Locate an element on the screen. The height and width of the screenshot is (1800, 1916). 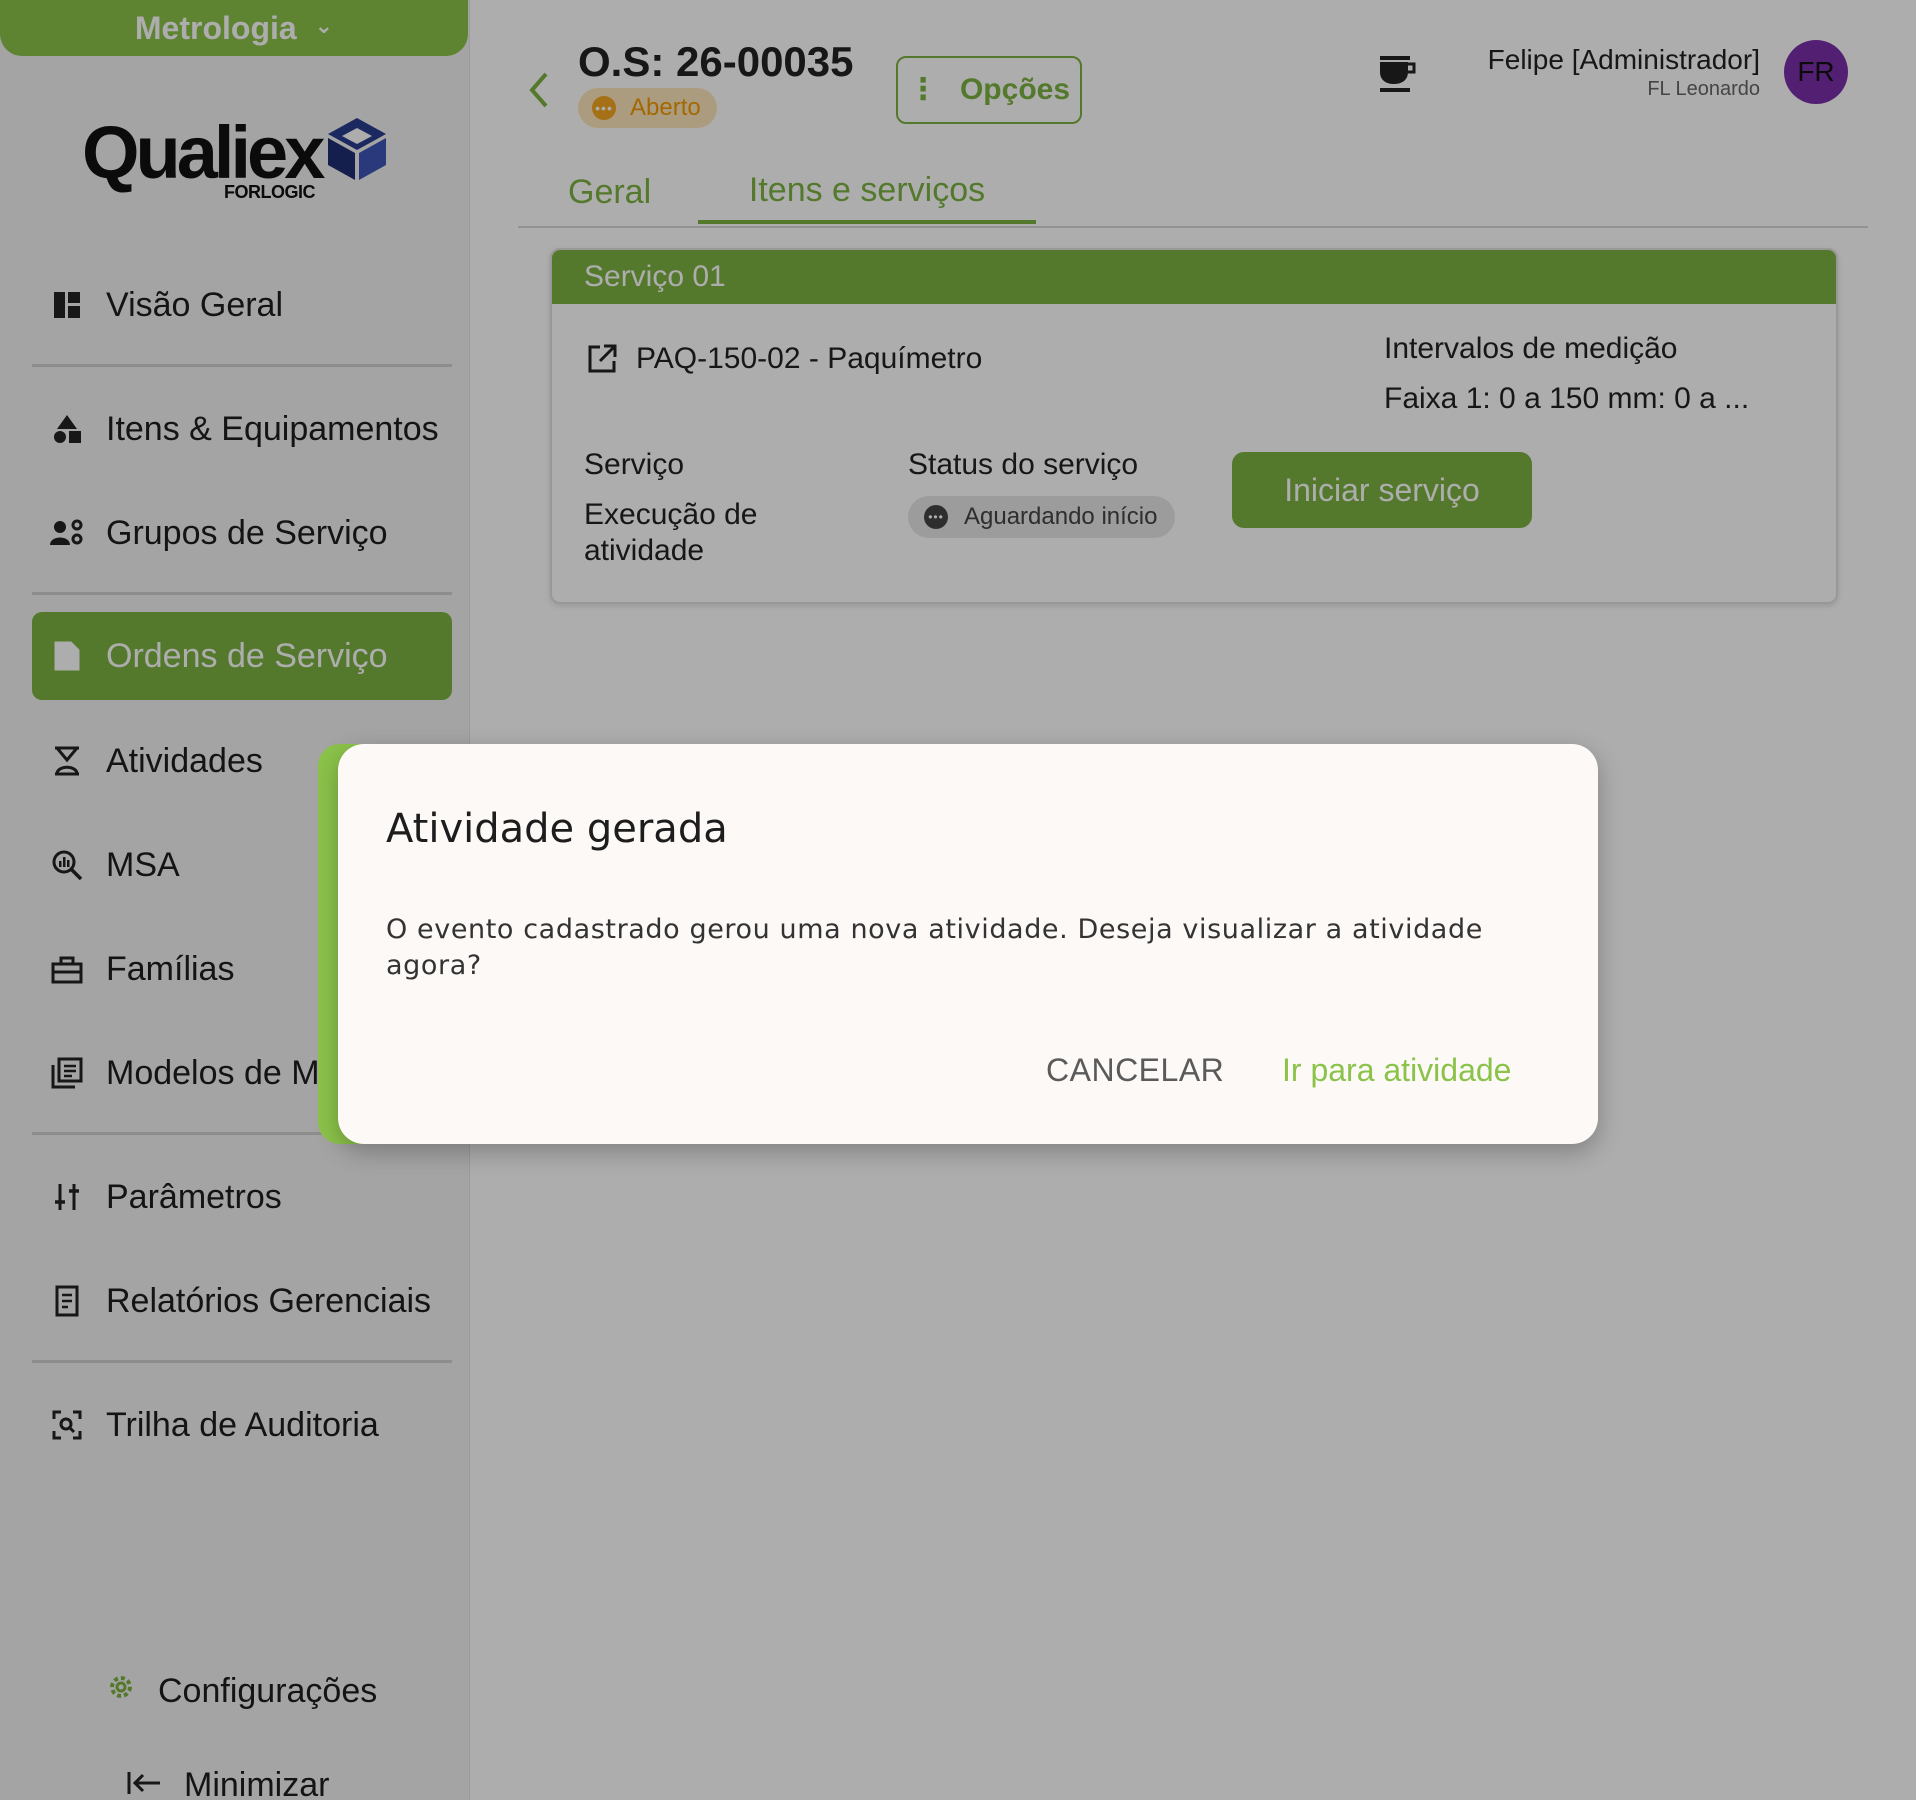
cancel-button: CANCELAR is located at coordinates (1135, 1070).